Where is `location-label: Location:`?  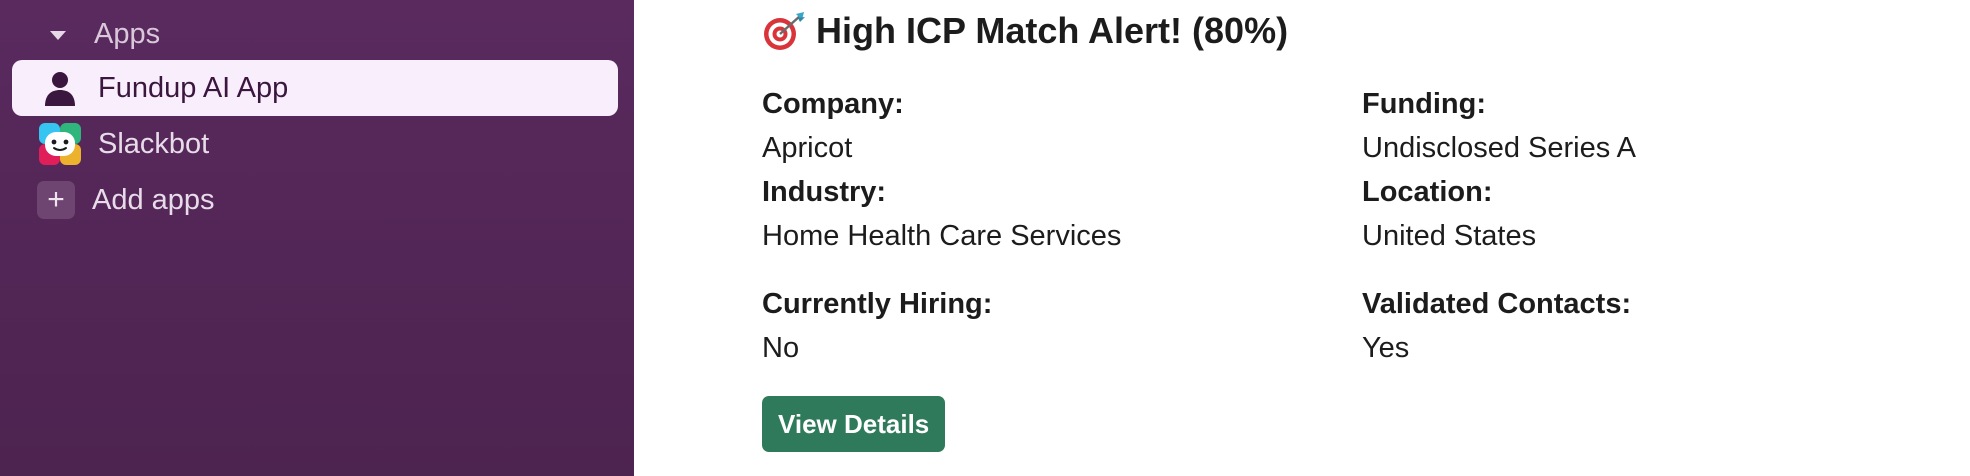
location-label: Location: is located at coordinates (1427, 192).